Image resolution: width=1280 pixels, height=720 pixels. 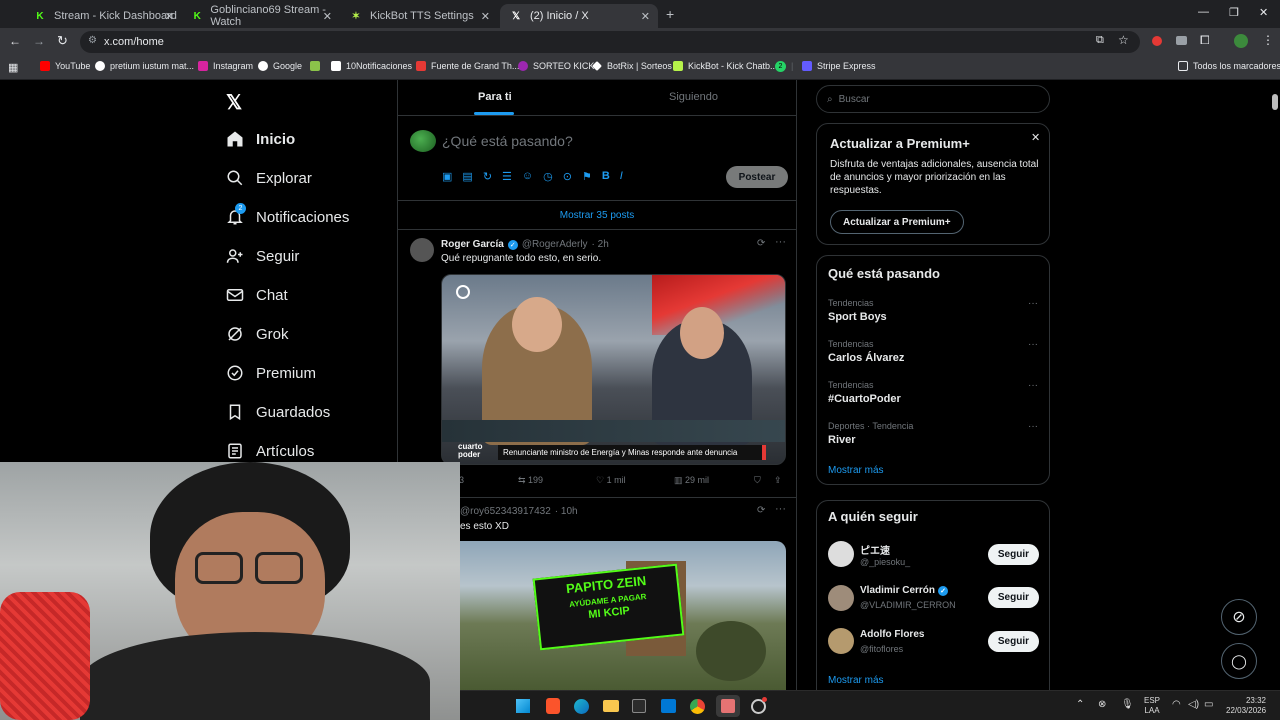 What do you see at coordinates (611, 706) in the screenshot?
I see `file-explorer-icon` at bounding box center [611, 706].